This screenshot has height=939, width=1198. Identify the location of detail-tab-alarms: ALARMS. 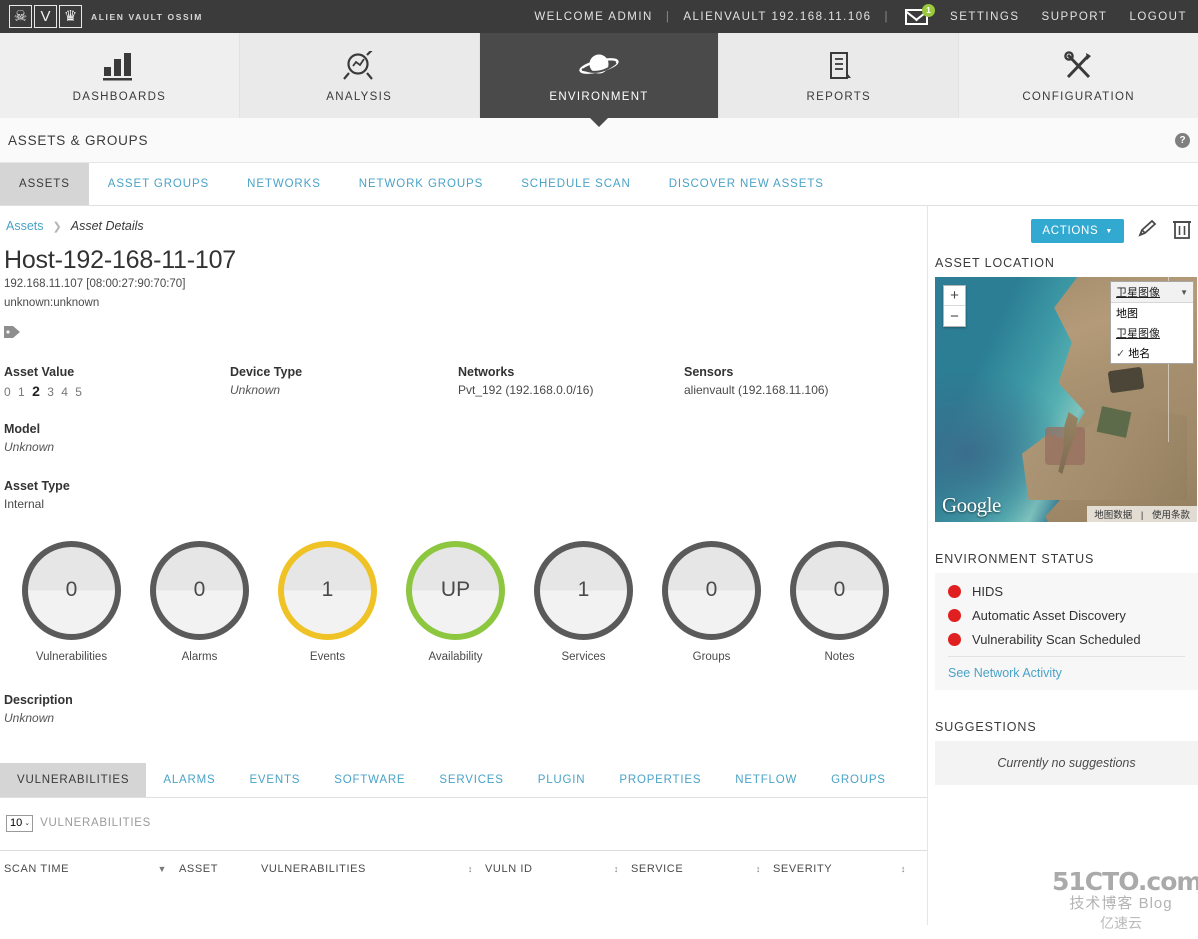
(189, 780).